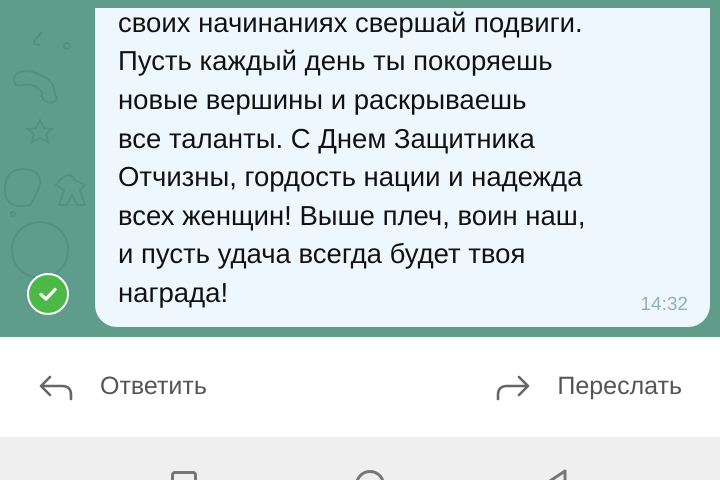 This screenshot has height=480, width=720. What do you see at coordinates (588, 387) in the screenshot?
I see `forward-button: Переслать` at bounding box center [588, 387].